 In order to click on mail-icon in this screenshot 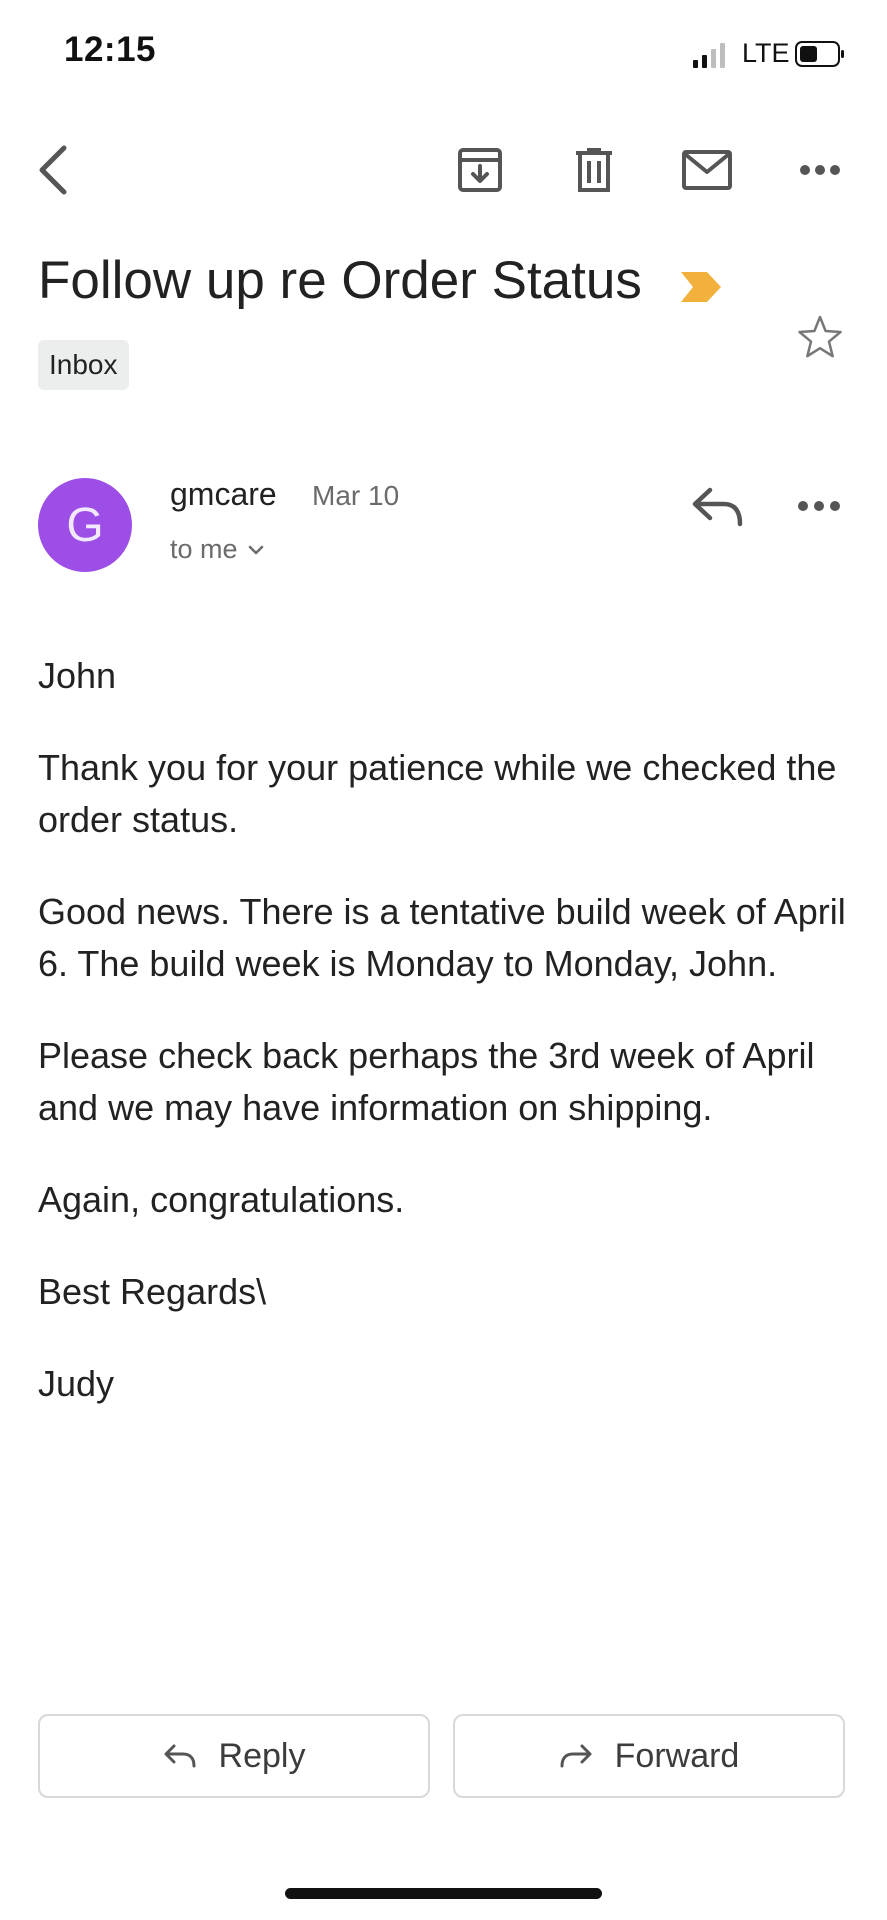, I will do `click(707, 170)`.